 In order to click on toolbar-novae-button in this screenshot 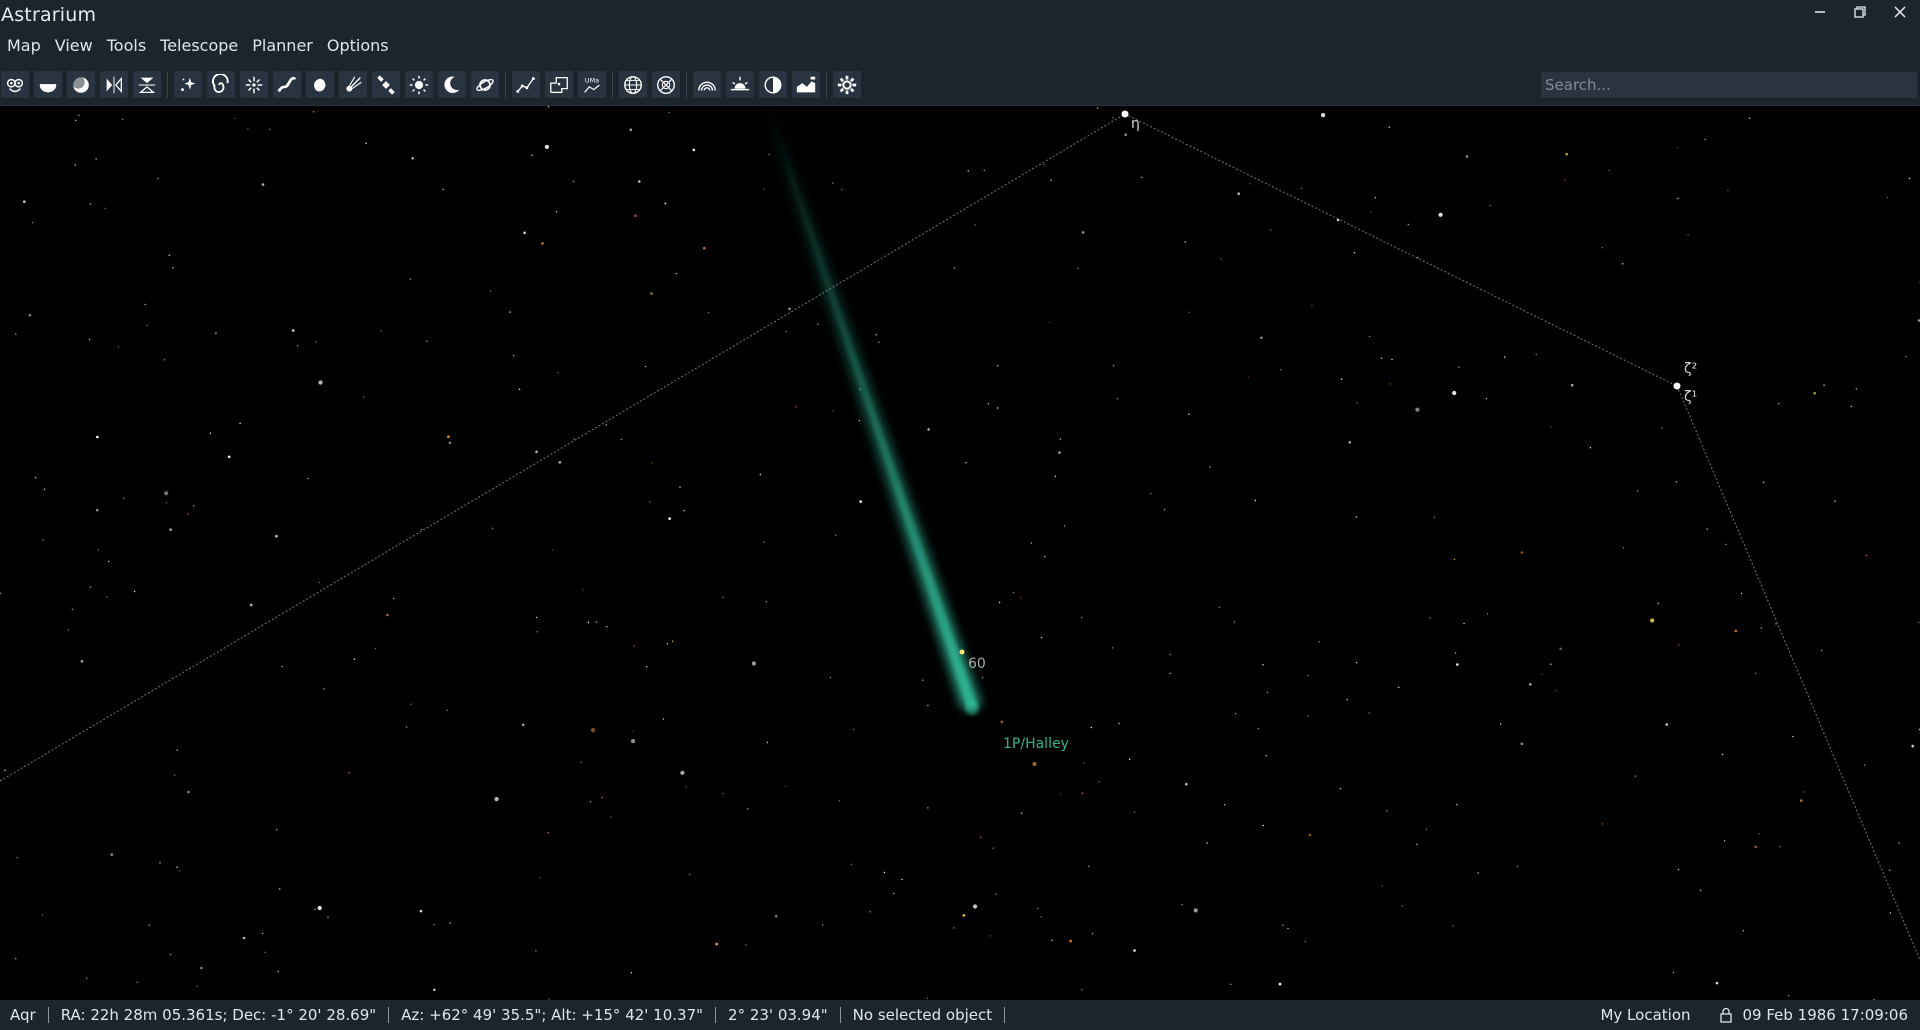, I will do `click(254, 84)`.